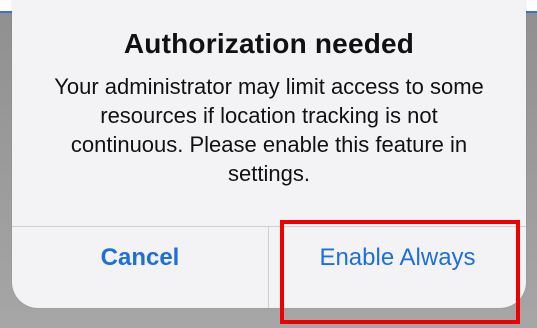 The width and height of the screenshot is (537, 328). Describe the element at coordinates (397, 258) in the screenshot. I see `enable-always-button: Enable Always` at that location.